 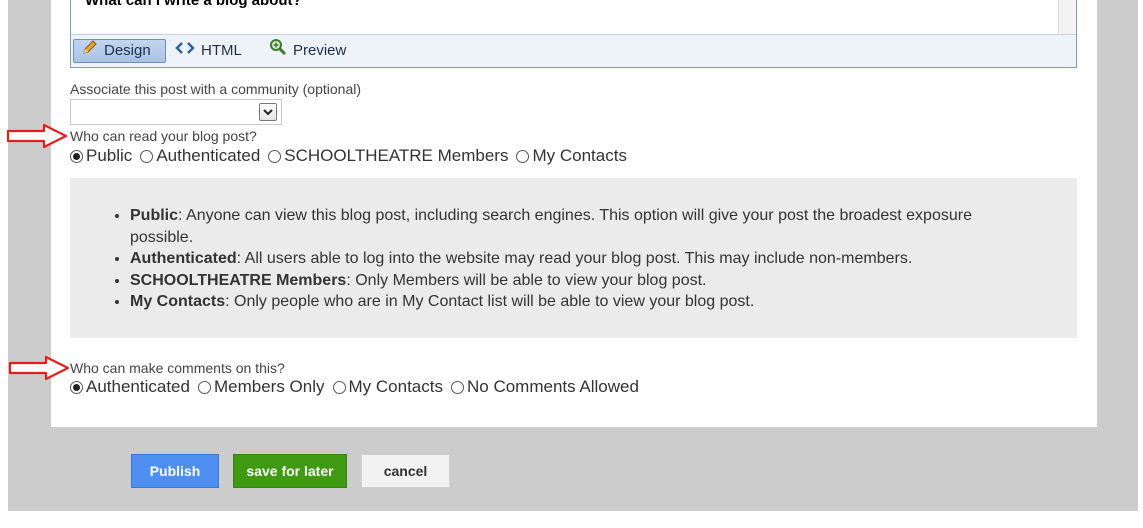 What do you see at coordinates (290, 471) in the screenshot?
I see `save-for-later-button: save for later` at bounding box center [290, 471].